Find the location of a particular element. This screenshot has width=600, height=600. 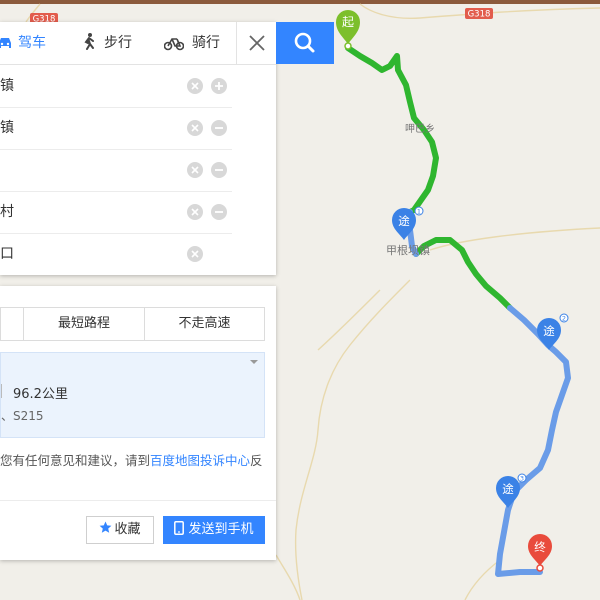

stop-row: 村 is located at coordinates (116, 212).